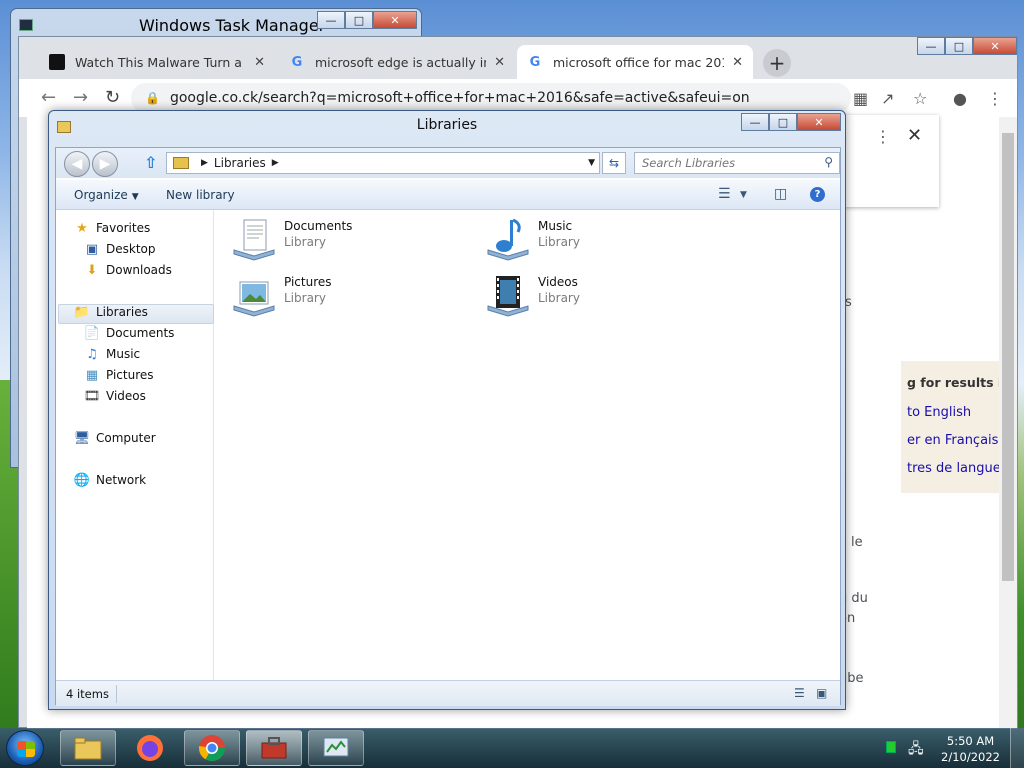  Describe the element at coordinates (931, 46) in the screenshot. I see `chrome-minimize-button: —` at that location.